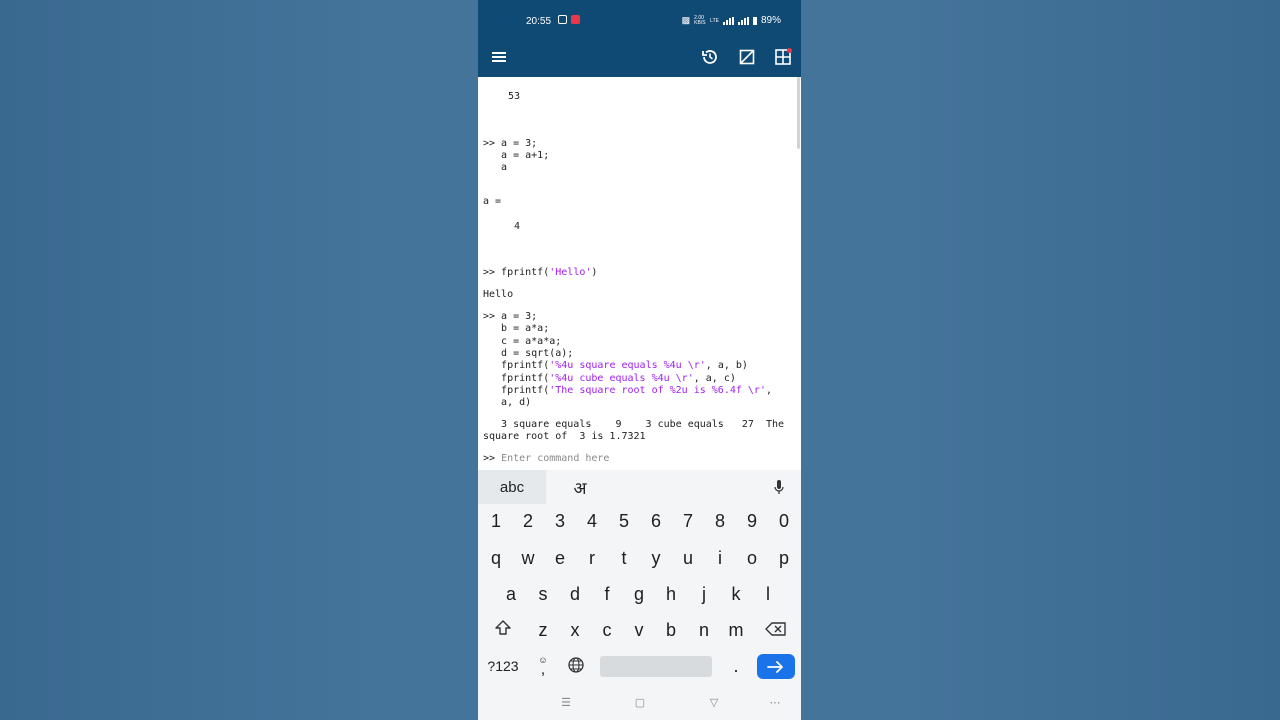  What do you see at coordinates (592, 521) in the screenshot?
I see `key-4: 4` at bounding box center [592, 521].